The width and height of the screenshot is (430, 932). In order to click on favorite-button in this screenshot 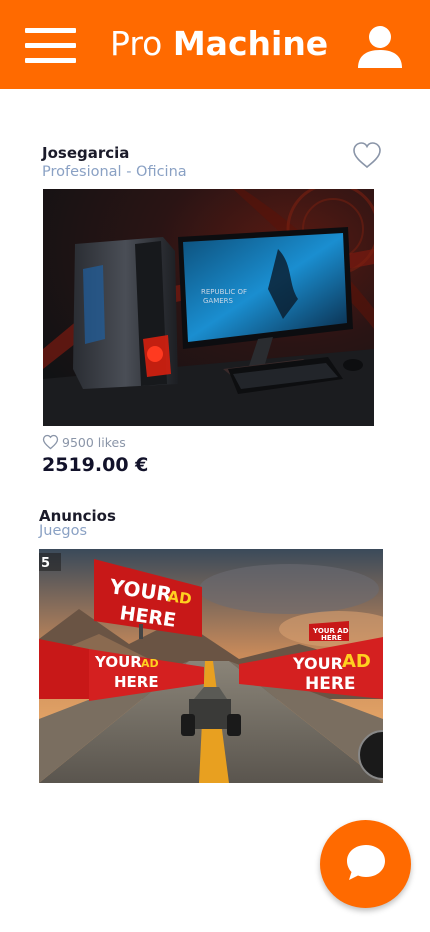, I will do `click(367, 155)`.